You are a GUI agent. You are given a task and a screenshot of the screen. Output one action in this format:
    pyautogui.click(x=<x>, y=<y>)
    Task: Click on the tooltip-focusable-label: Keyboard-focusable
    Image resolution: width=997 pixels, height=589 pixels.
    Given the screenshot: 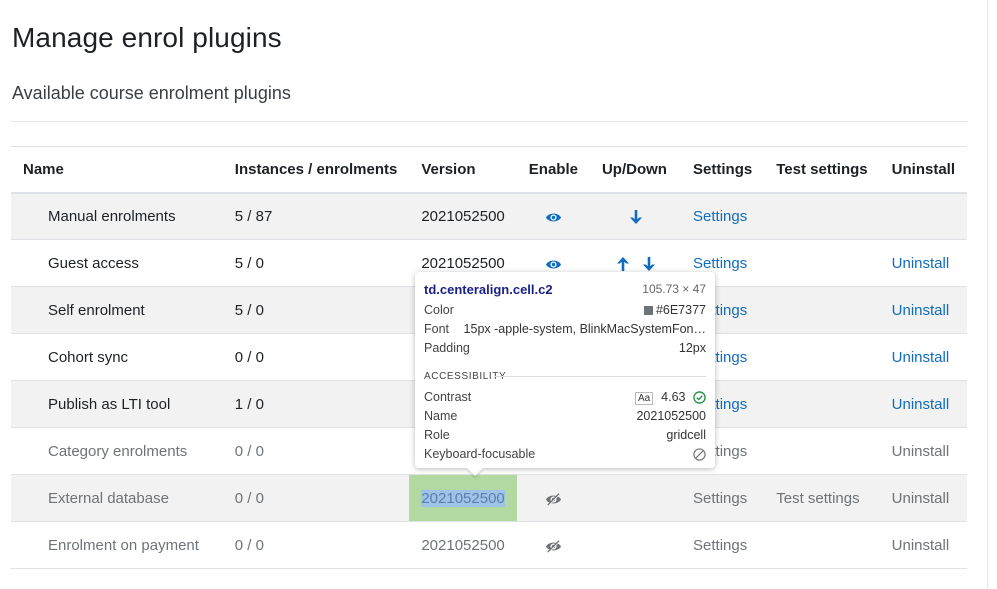 What is the action you would take?
    pyautogui.click(x=480, y=454)
    